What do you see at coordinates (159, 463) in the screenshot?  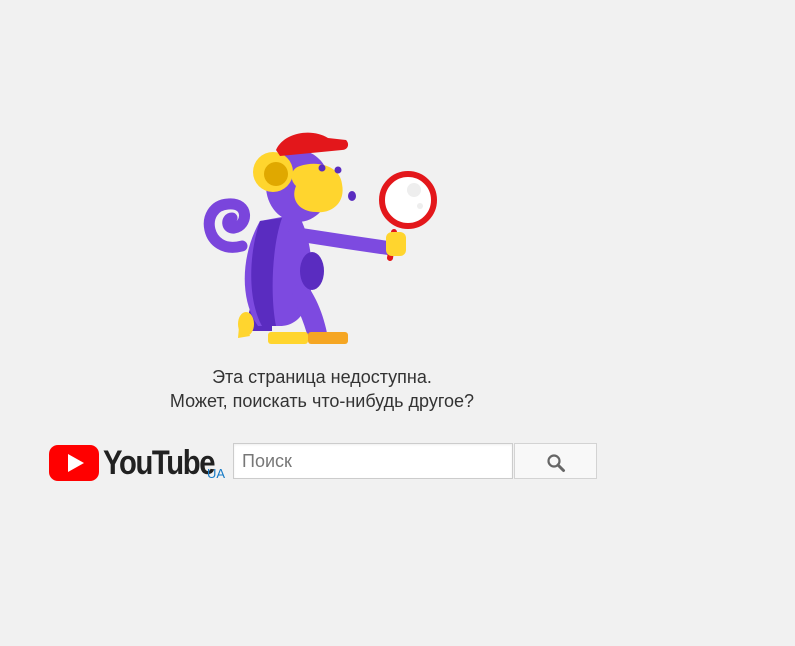 I see `youtube-wordmark: YouTube` at bounding box center [159, 463].